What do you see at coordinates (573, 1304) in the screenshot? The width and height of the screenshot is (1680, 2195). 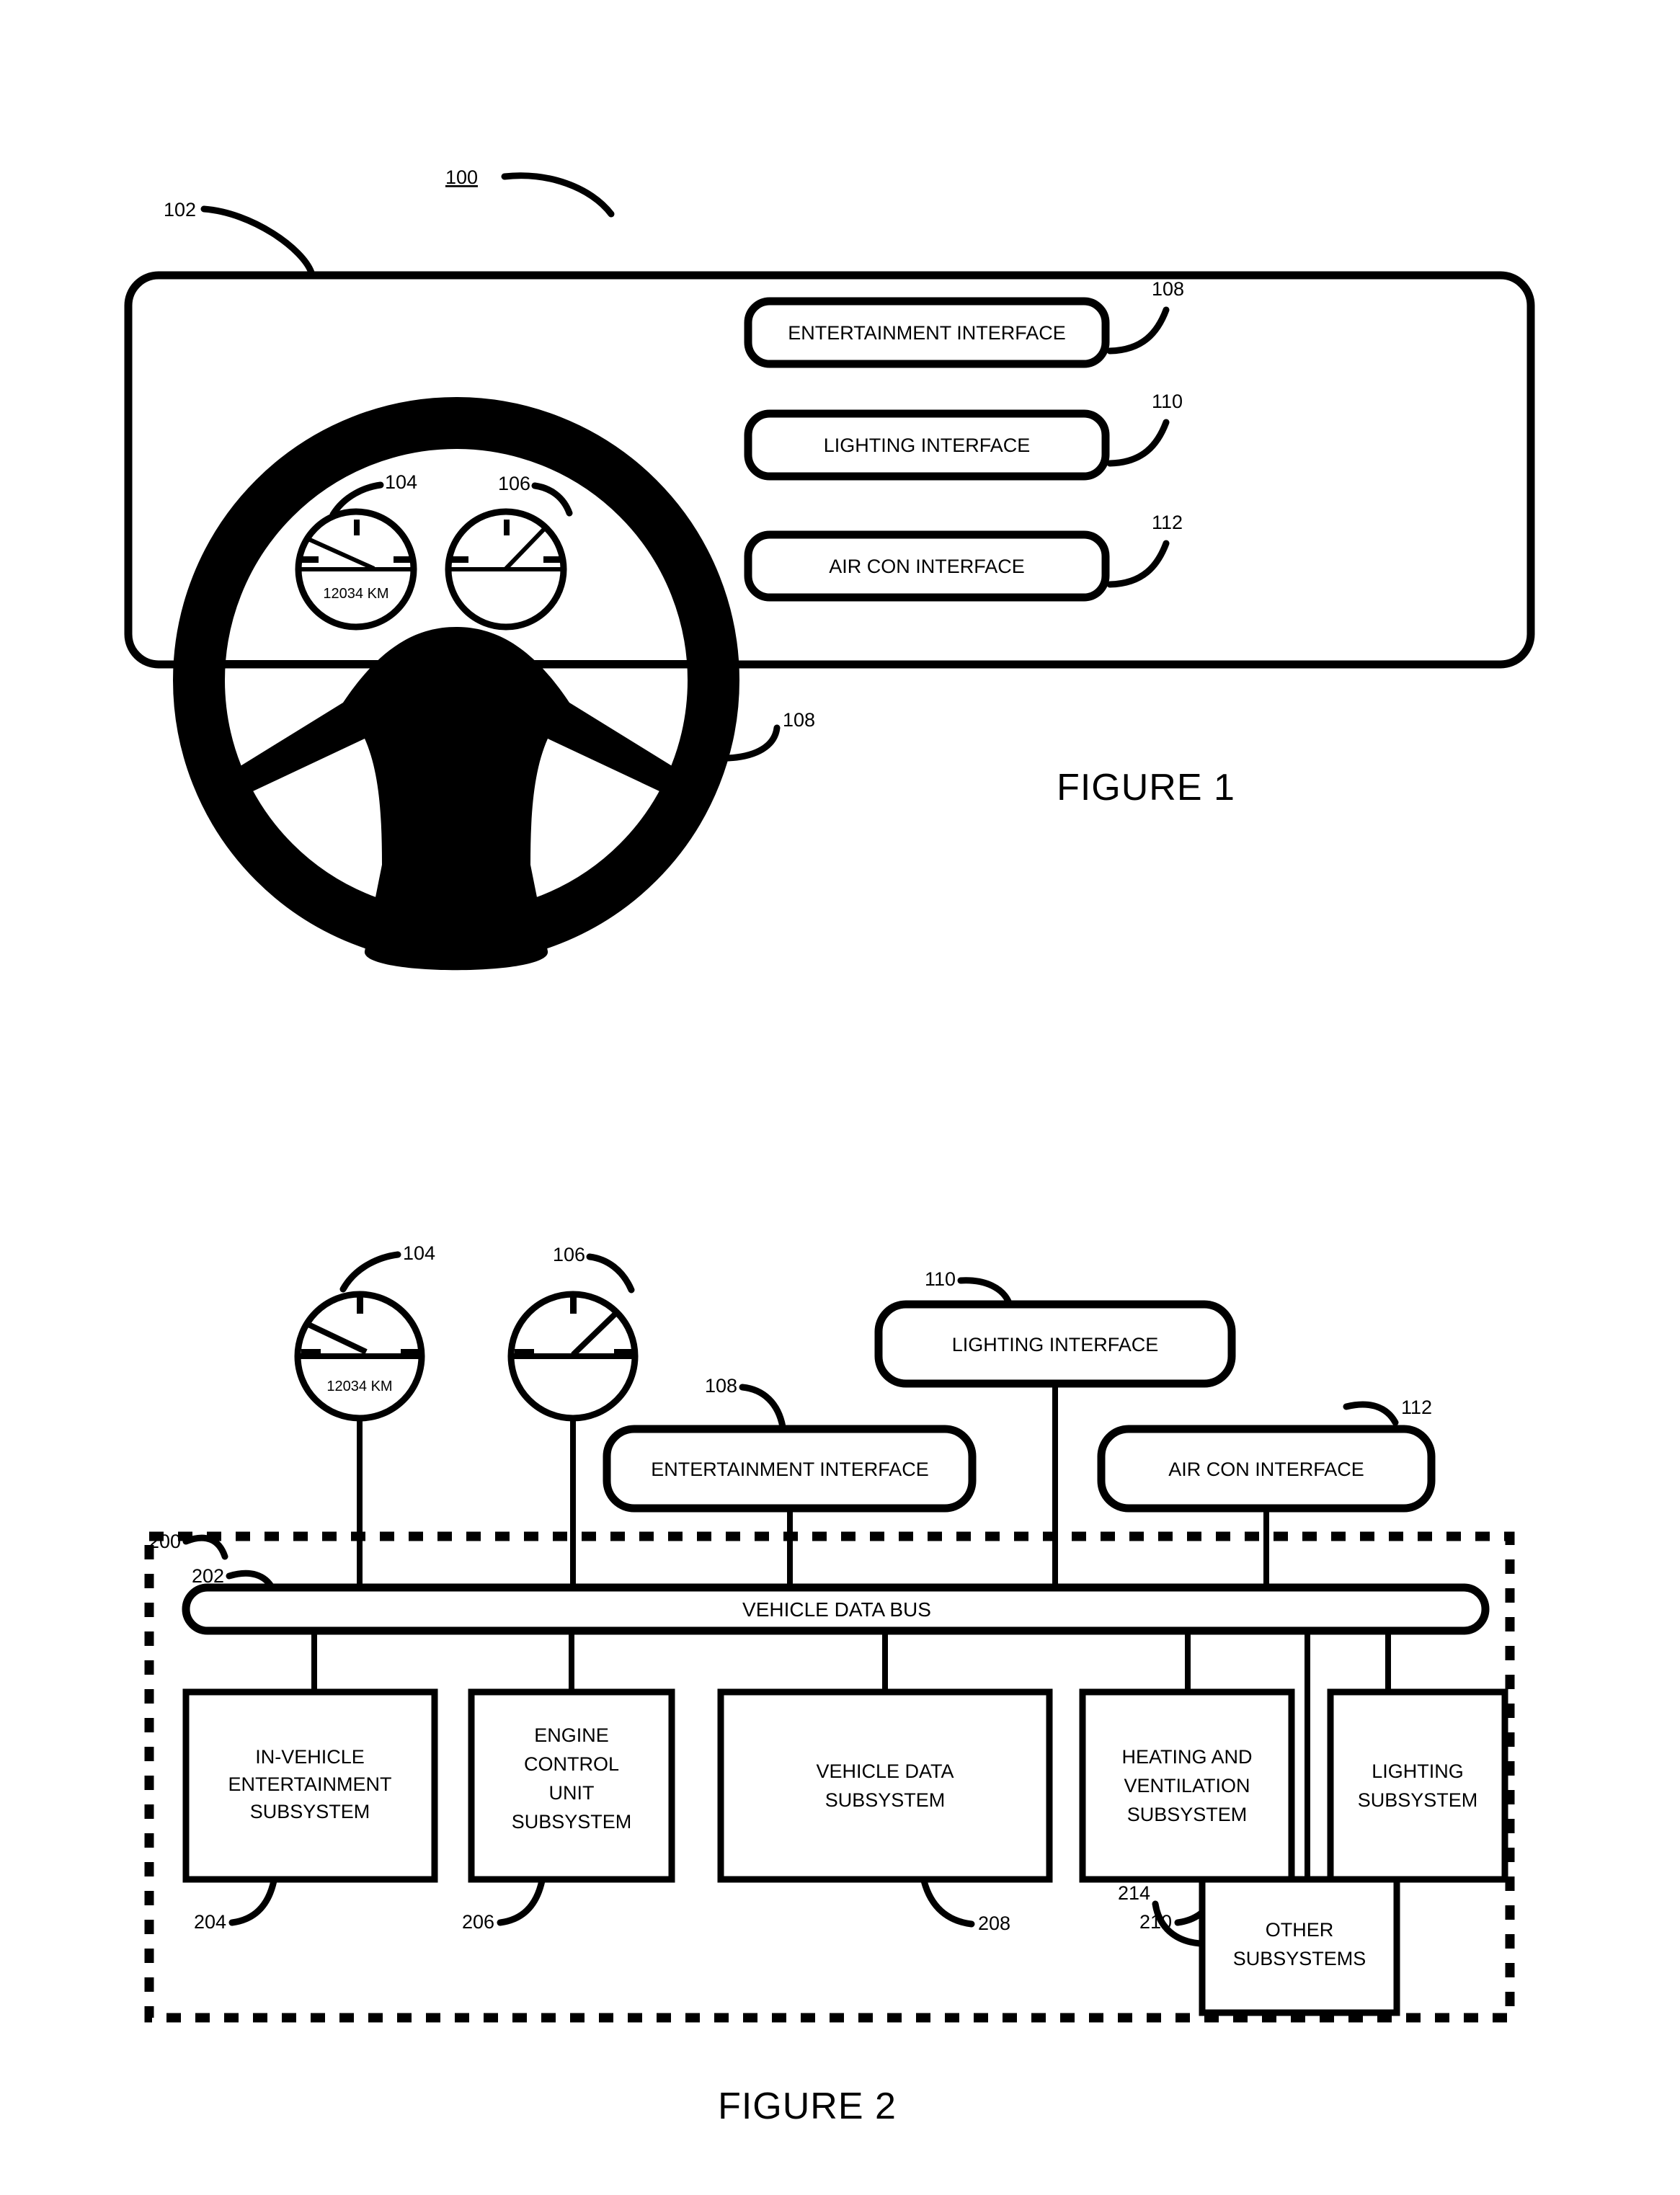 I see `fig2-gauge-106-tick-top` at bounding box center [573, 1304].